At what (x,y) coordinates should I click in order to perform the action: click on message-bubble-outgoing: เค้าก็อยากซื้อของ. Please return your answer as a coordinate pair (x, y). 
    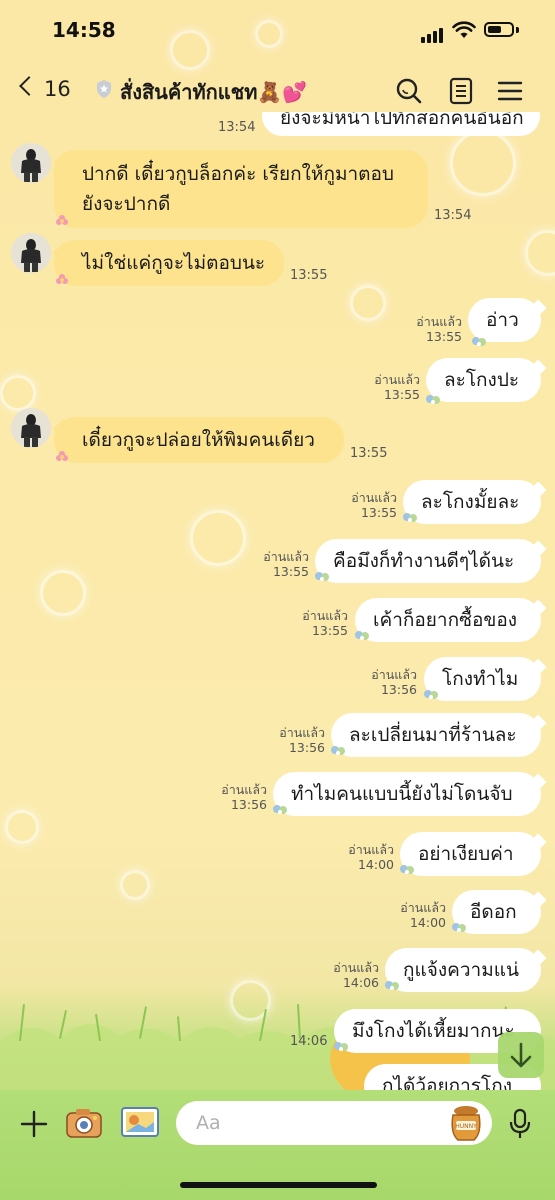
    Looking at the image, I should click on (448, 620).